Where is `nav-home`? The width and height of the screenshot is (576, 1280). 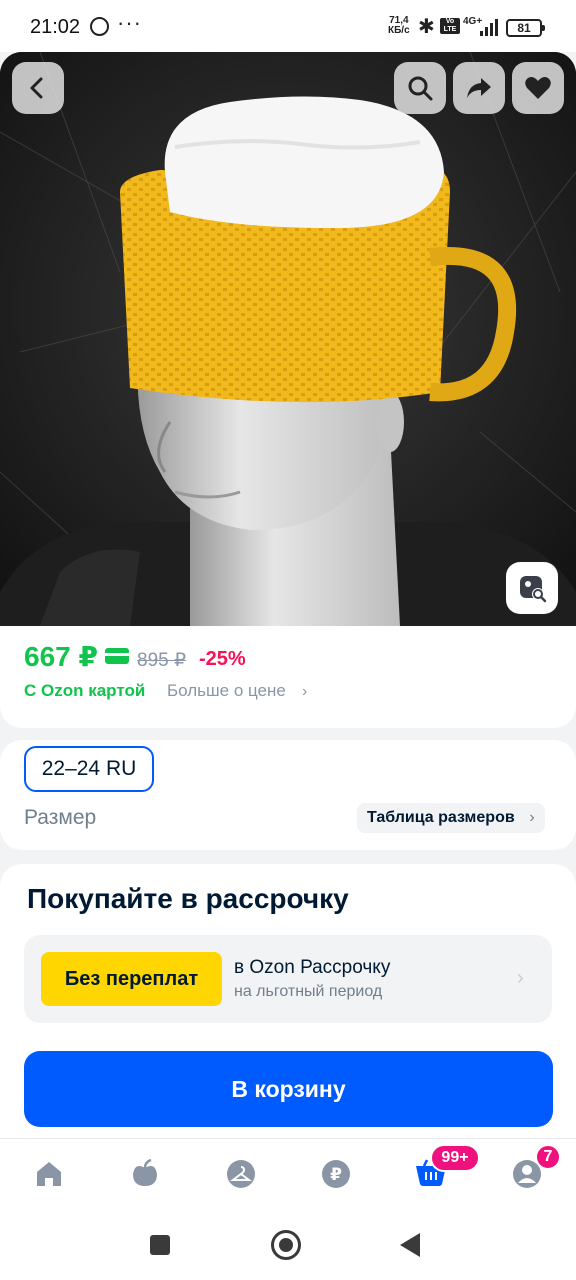 nav-home is located at coordinates (49, 1174).